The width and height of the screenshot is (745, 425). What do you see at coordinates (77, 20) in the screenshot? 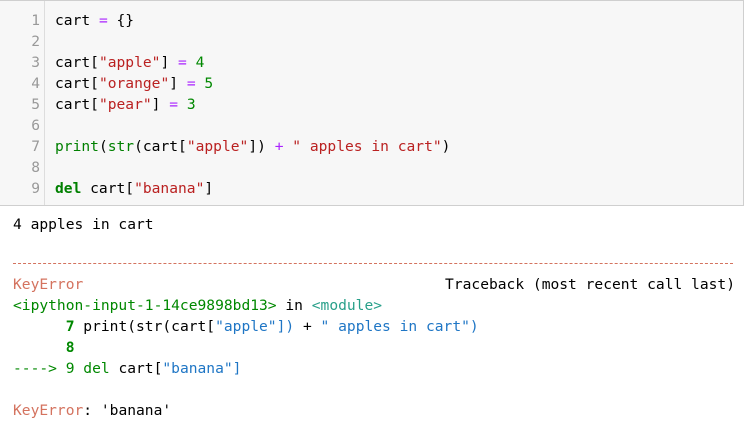
I see `code-token: cart` at bounding box center [77, 20].